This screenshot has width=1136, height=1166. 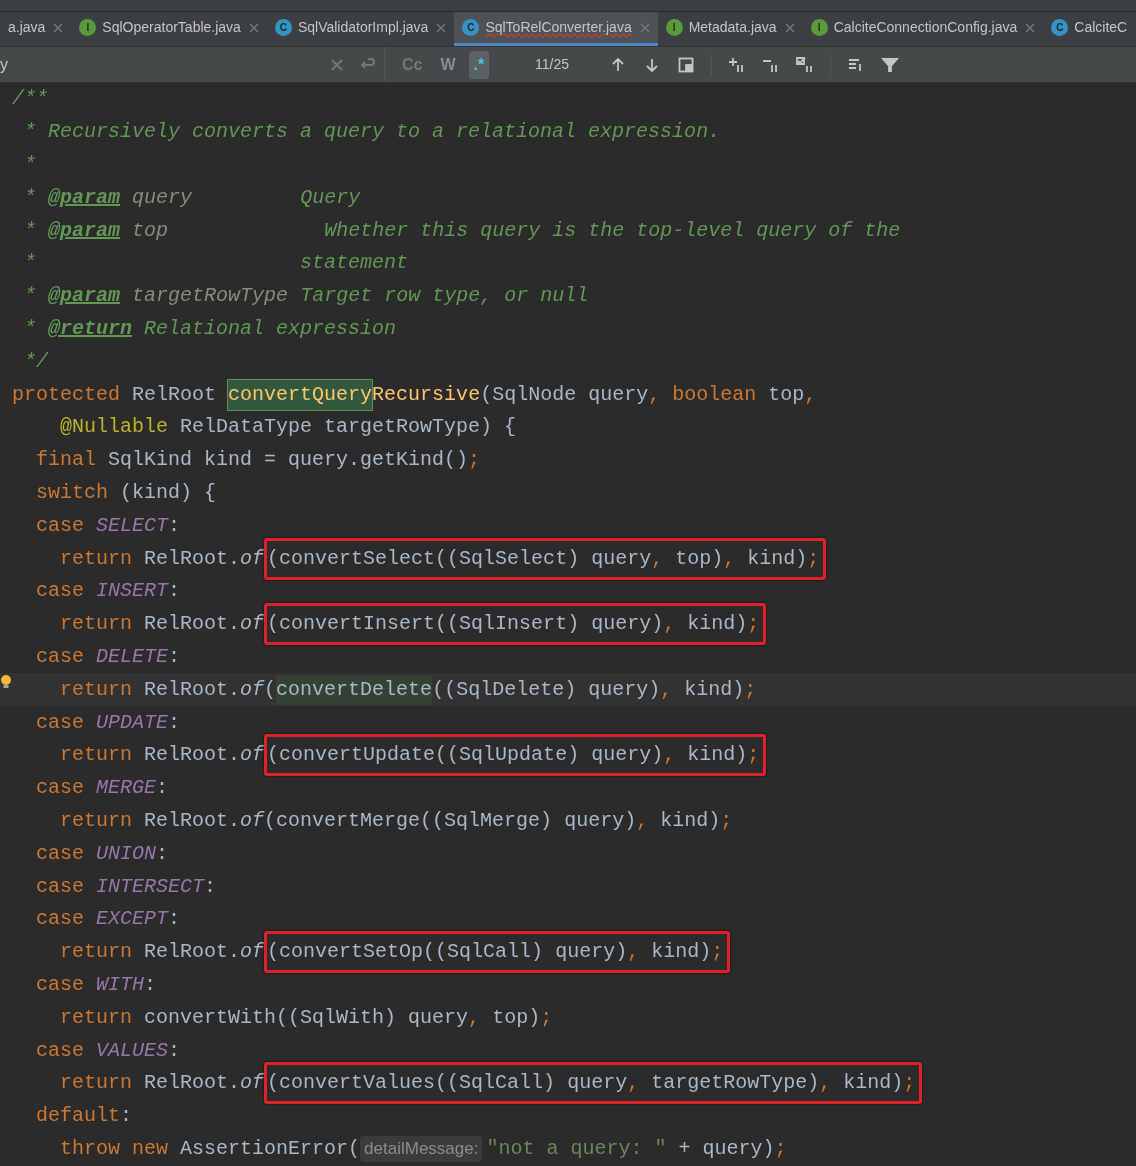 What do you see at coordinates (270, 689) in the screenshot?
I see `code-text: (` at bounding box center [270, 689].